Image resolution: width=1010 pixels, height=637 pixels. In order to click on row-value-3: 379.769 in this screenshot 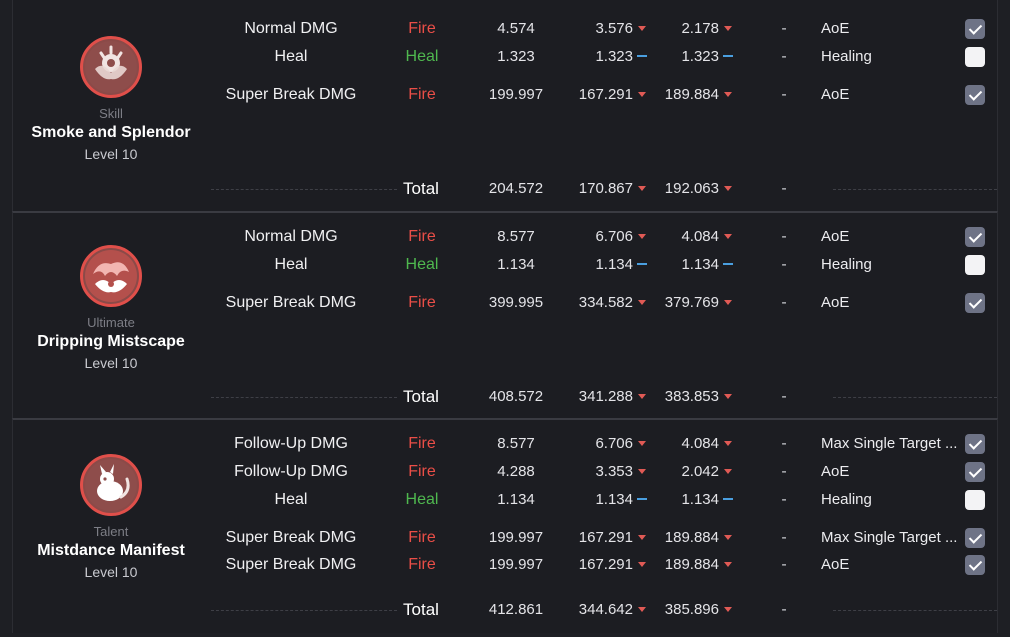, I will do `click(696, 303)`.